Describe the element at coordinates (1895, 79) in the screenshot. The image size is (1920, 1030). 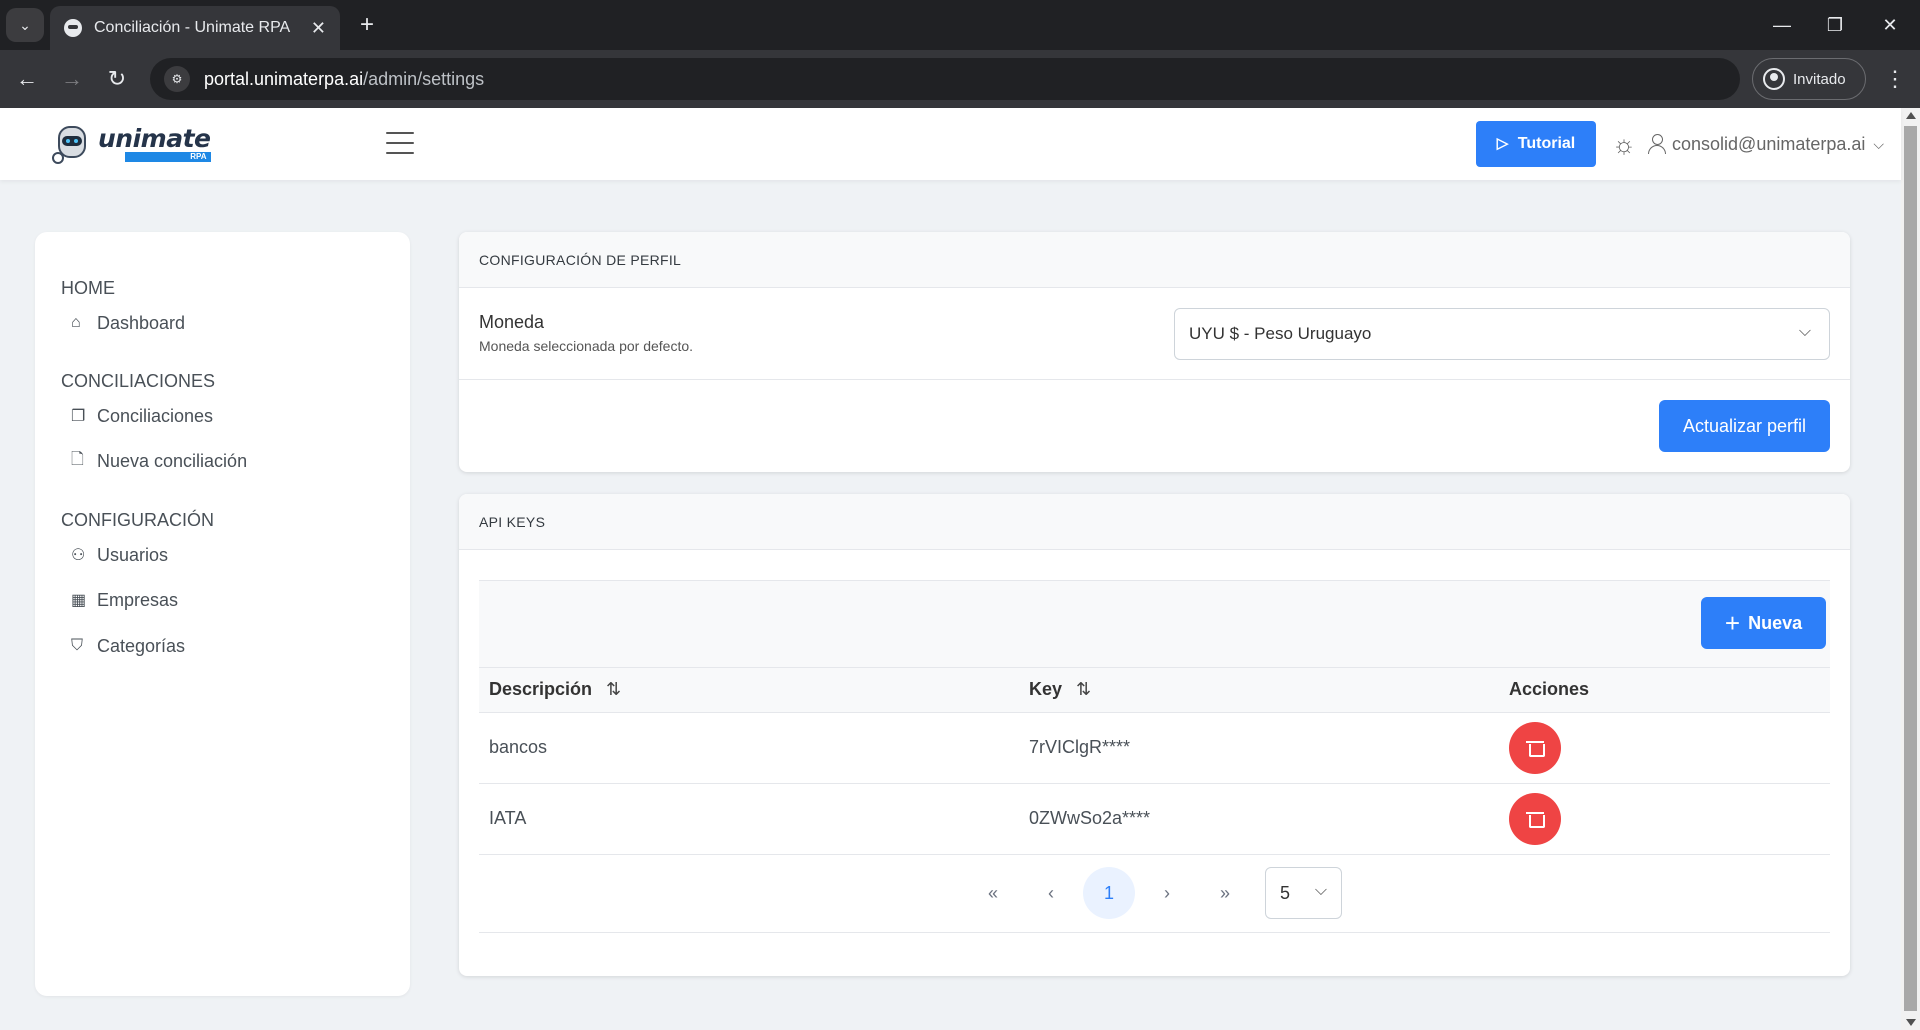
I see `browser-menu-icon: ⋮` at that location.